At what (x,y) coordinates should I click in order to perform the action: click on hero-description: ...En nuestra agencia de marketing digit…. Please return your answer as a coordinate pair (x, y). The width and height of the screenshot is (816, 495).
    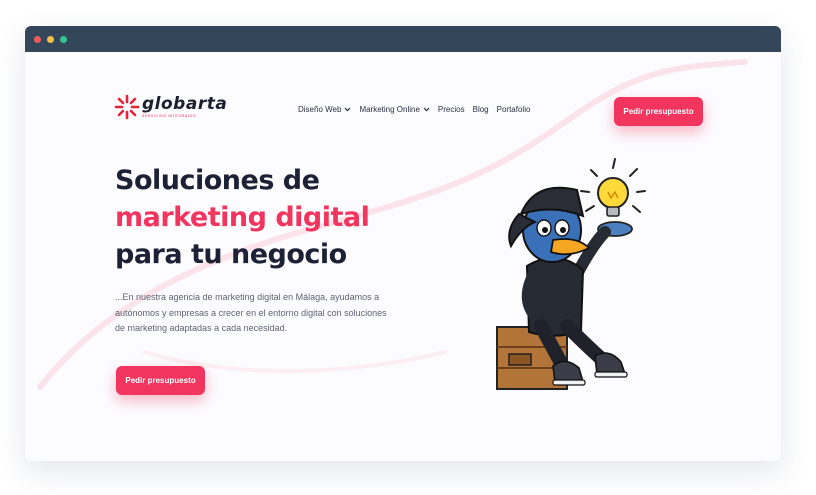
    Looking at the image, I should click on (251, 312).